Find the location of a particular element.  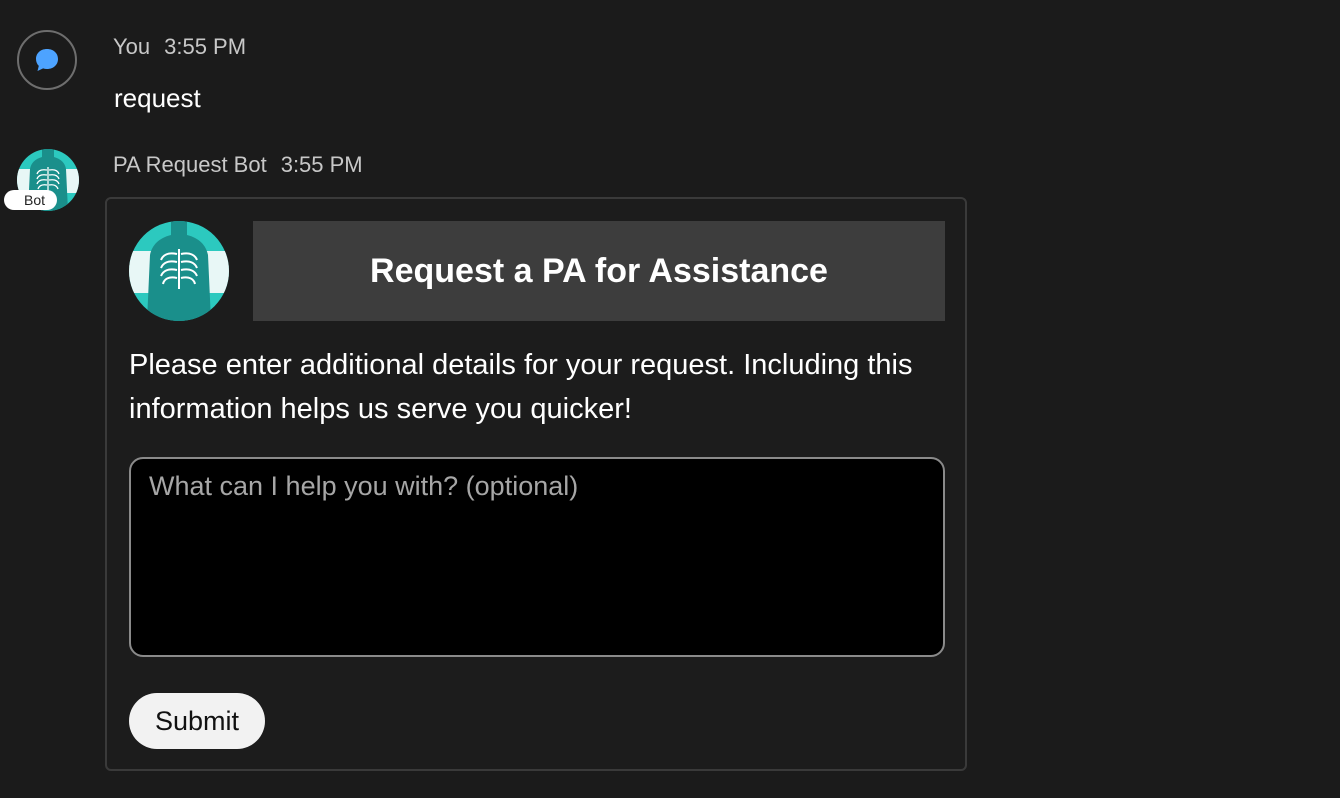

submit-button: Submit is located at coordinates (197, 721).